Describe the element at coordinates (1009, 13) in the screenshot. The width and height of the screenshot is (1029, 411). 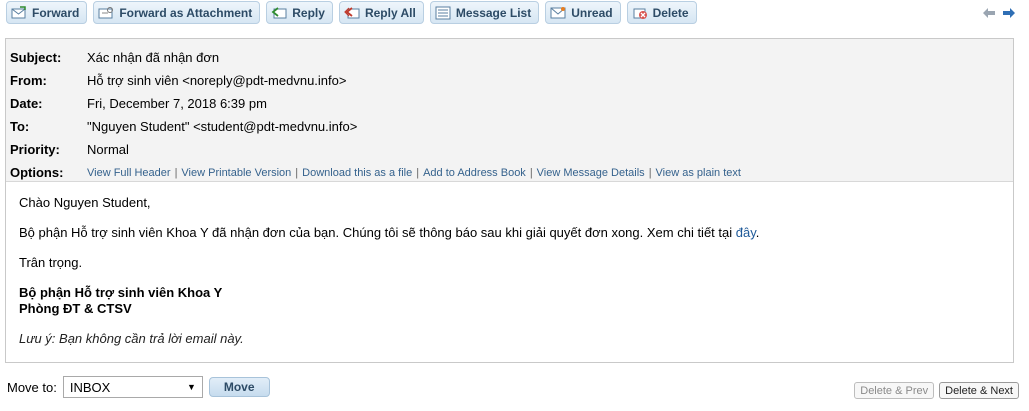
I see `arrow-right-icon` at that location.